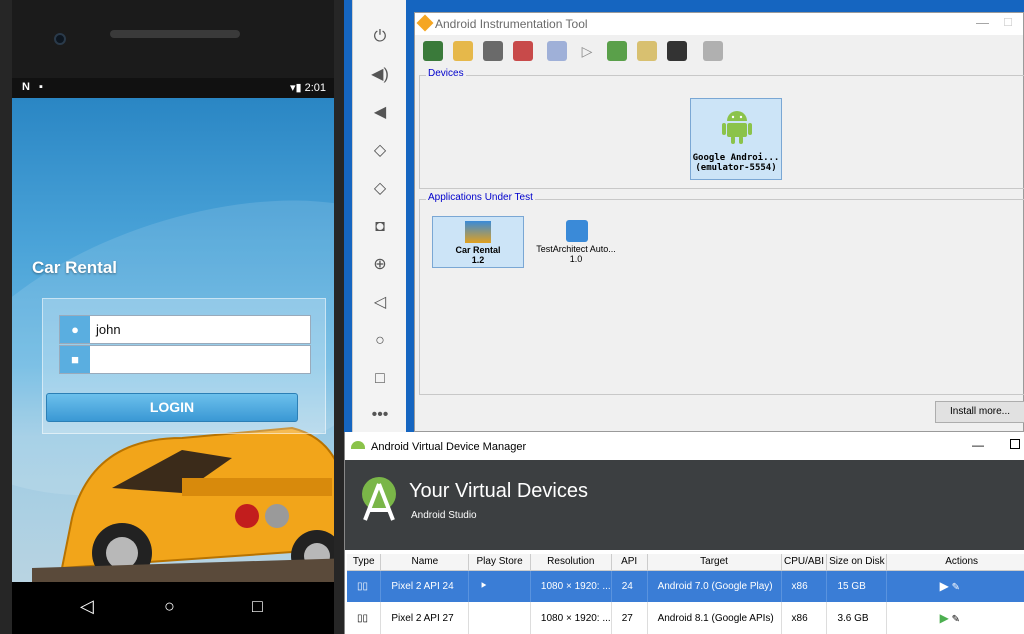  Describe the element at coordinates (857, 586) in the screenshot. I see `avd-size: 15 GB` at that location.